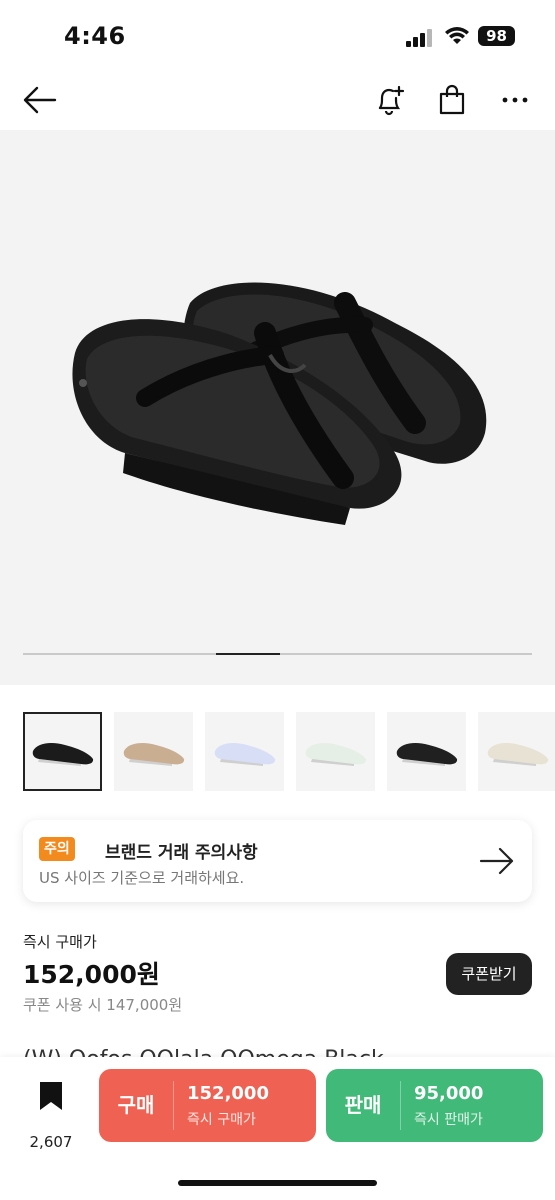 Image resolution: width=555 pixels, height=1200 pixels. What do you see at coordinates (95, 36) in the screenshot?
I see `status-time: 4:46` at bounding box center [95, 36].